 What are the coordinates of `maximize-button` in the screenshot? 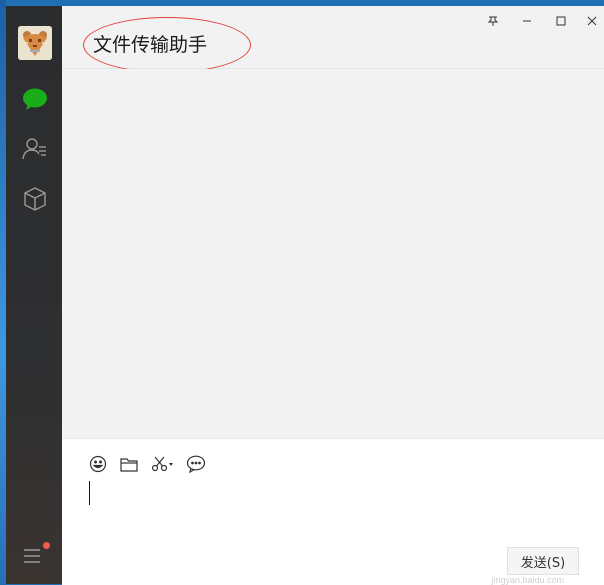 It's located at (561, 21).